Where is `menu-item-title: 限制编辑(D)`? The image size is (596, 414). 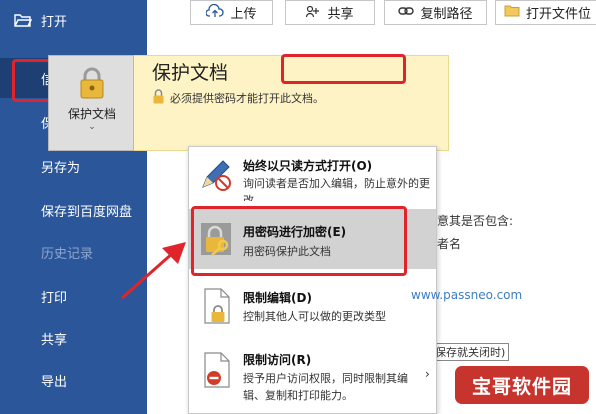 menu-item-title: 限制编辑(D) is located at coordinates (277, 298).